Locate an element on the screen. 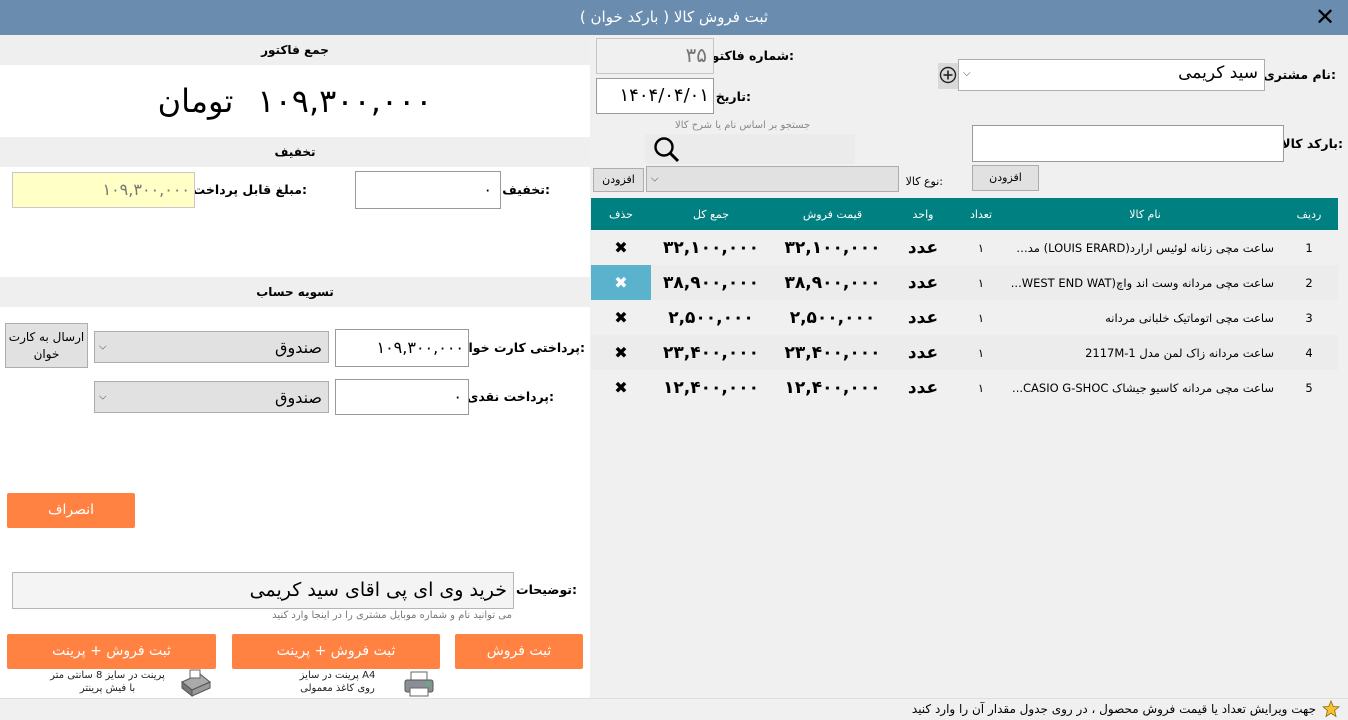 The width and height of the screenshot is (1348, 720). discount-header: تخفیف is located at coordinates (295, 152).